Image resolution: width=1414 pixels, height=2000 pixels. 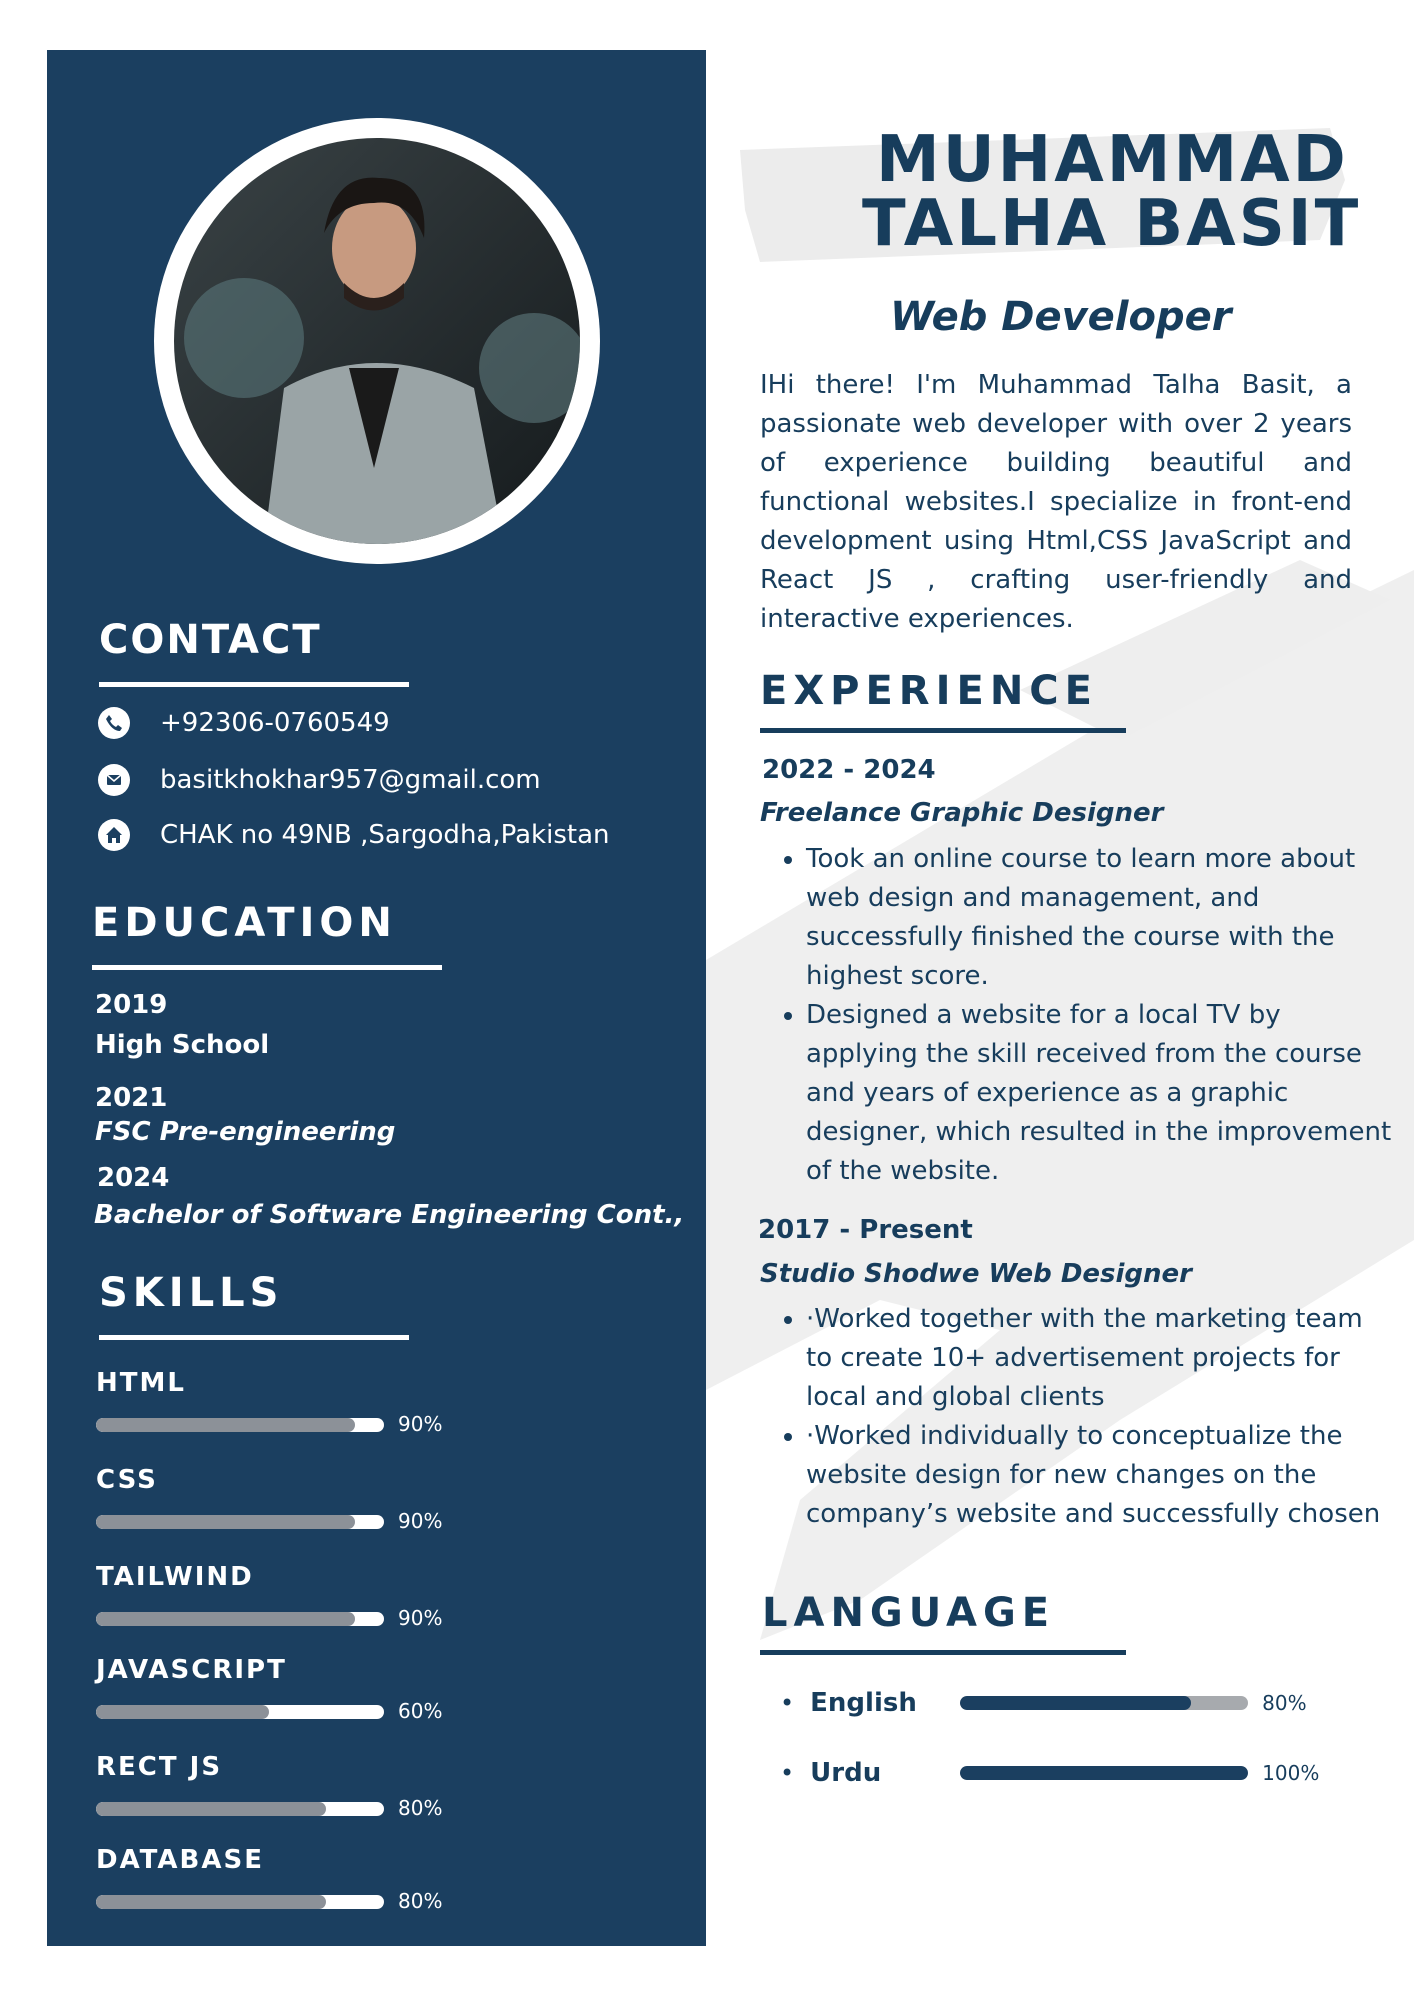 I want to click on contact-address-text: CHAK no 49NB ,Sargodha,Pakistan, so click(x=385, y=835).